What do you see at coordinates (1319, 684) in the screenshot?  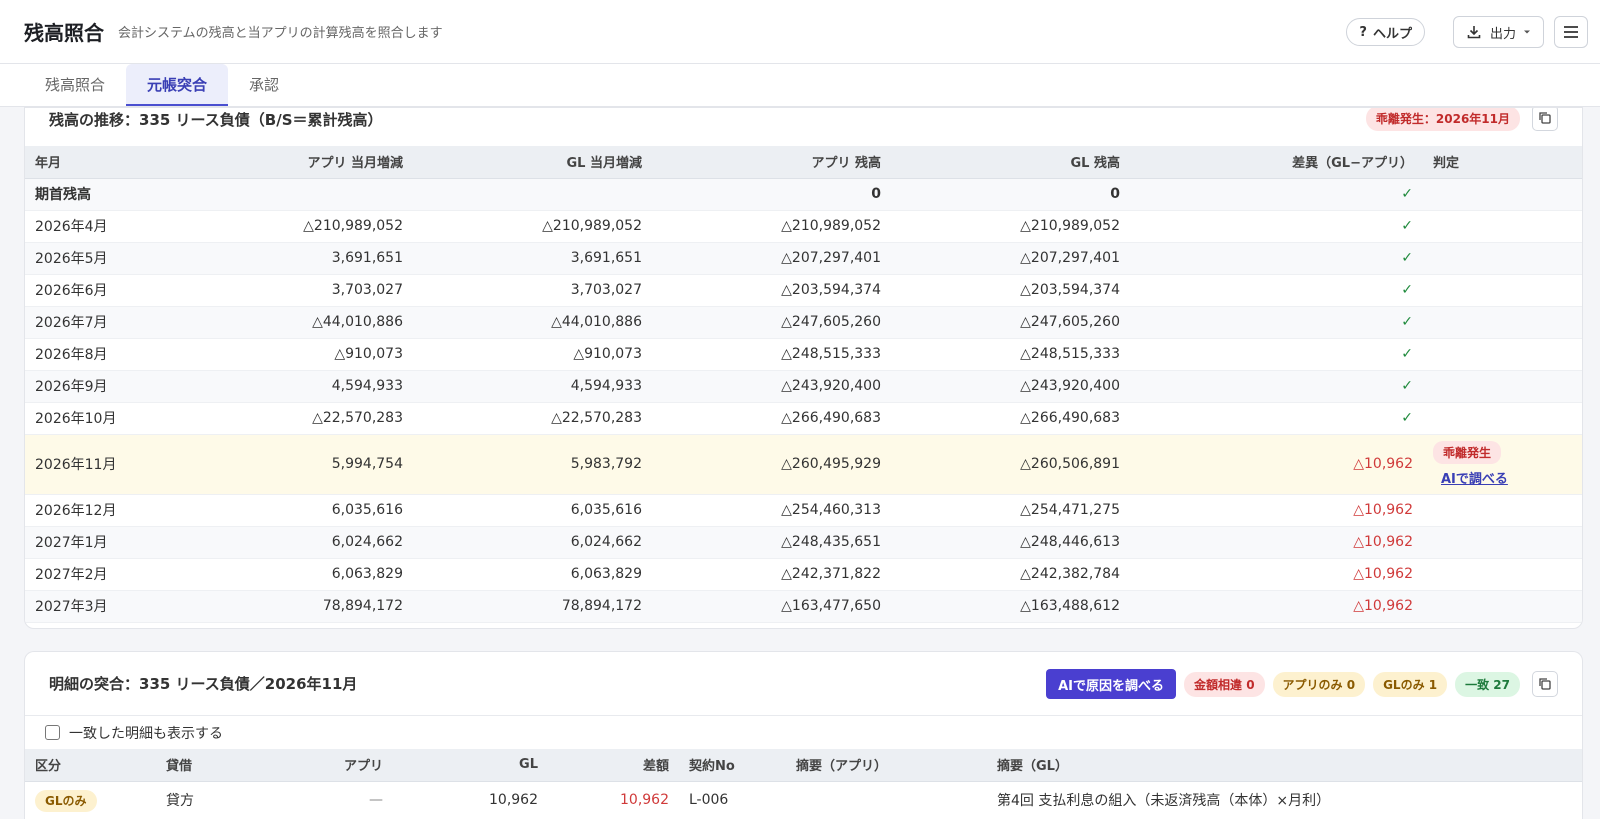 I see `app-only-filter: アプリのみ 0` at bounding box center [1319, 684].